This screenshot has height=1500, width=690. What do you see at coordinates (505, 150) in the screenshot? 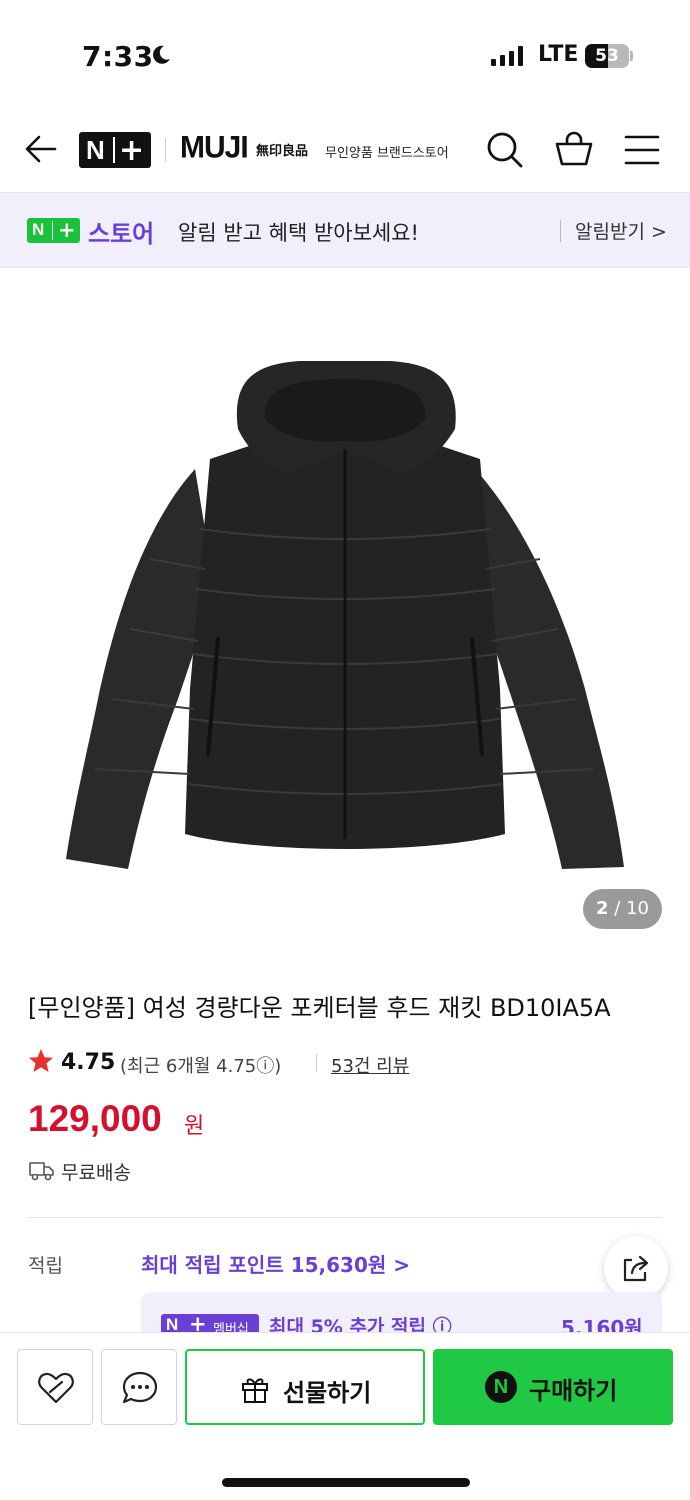
I see `search-icon` at bounding box center [505, 150].